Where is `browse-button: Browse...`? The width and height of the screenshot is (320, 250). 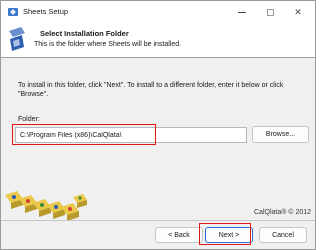
browse-button: Browse... is located at coordinates (280, 134).